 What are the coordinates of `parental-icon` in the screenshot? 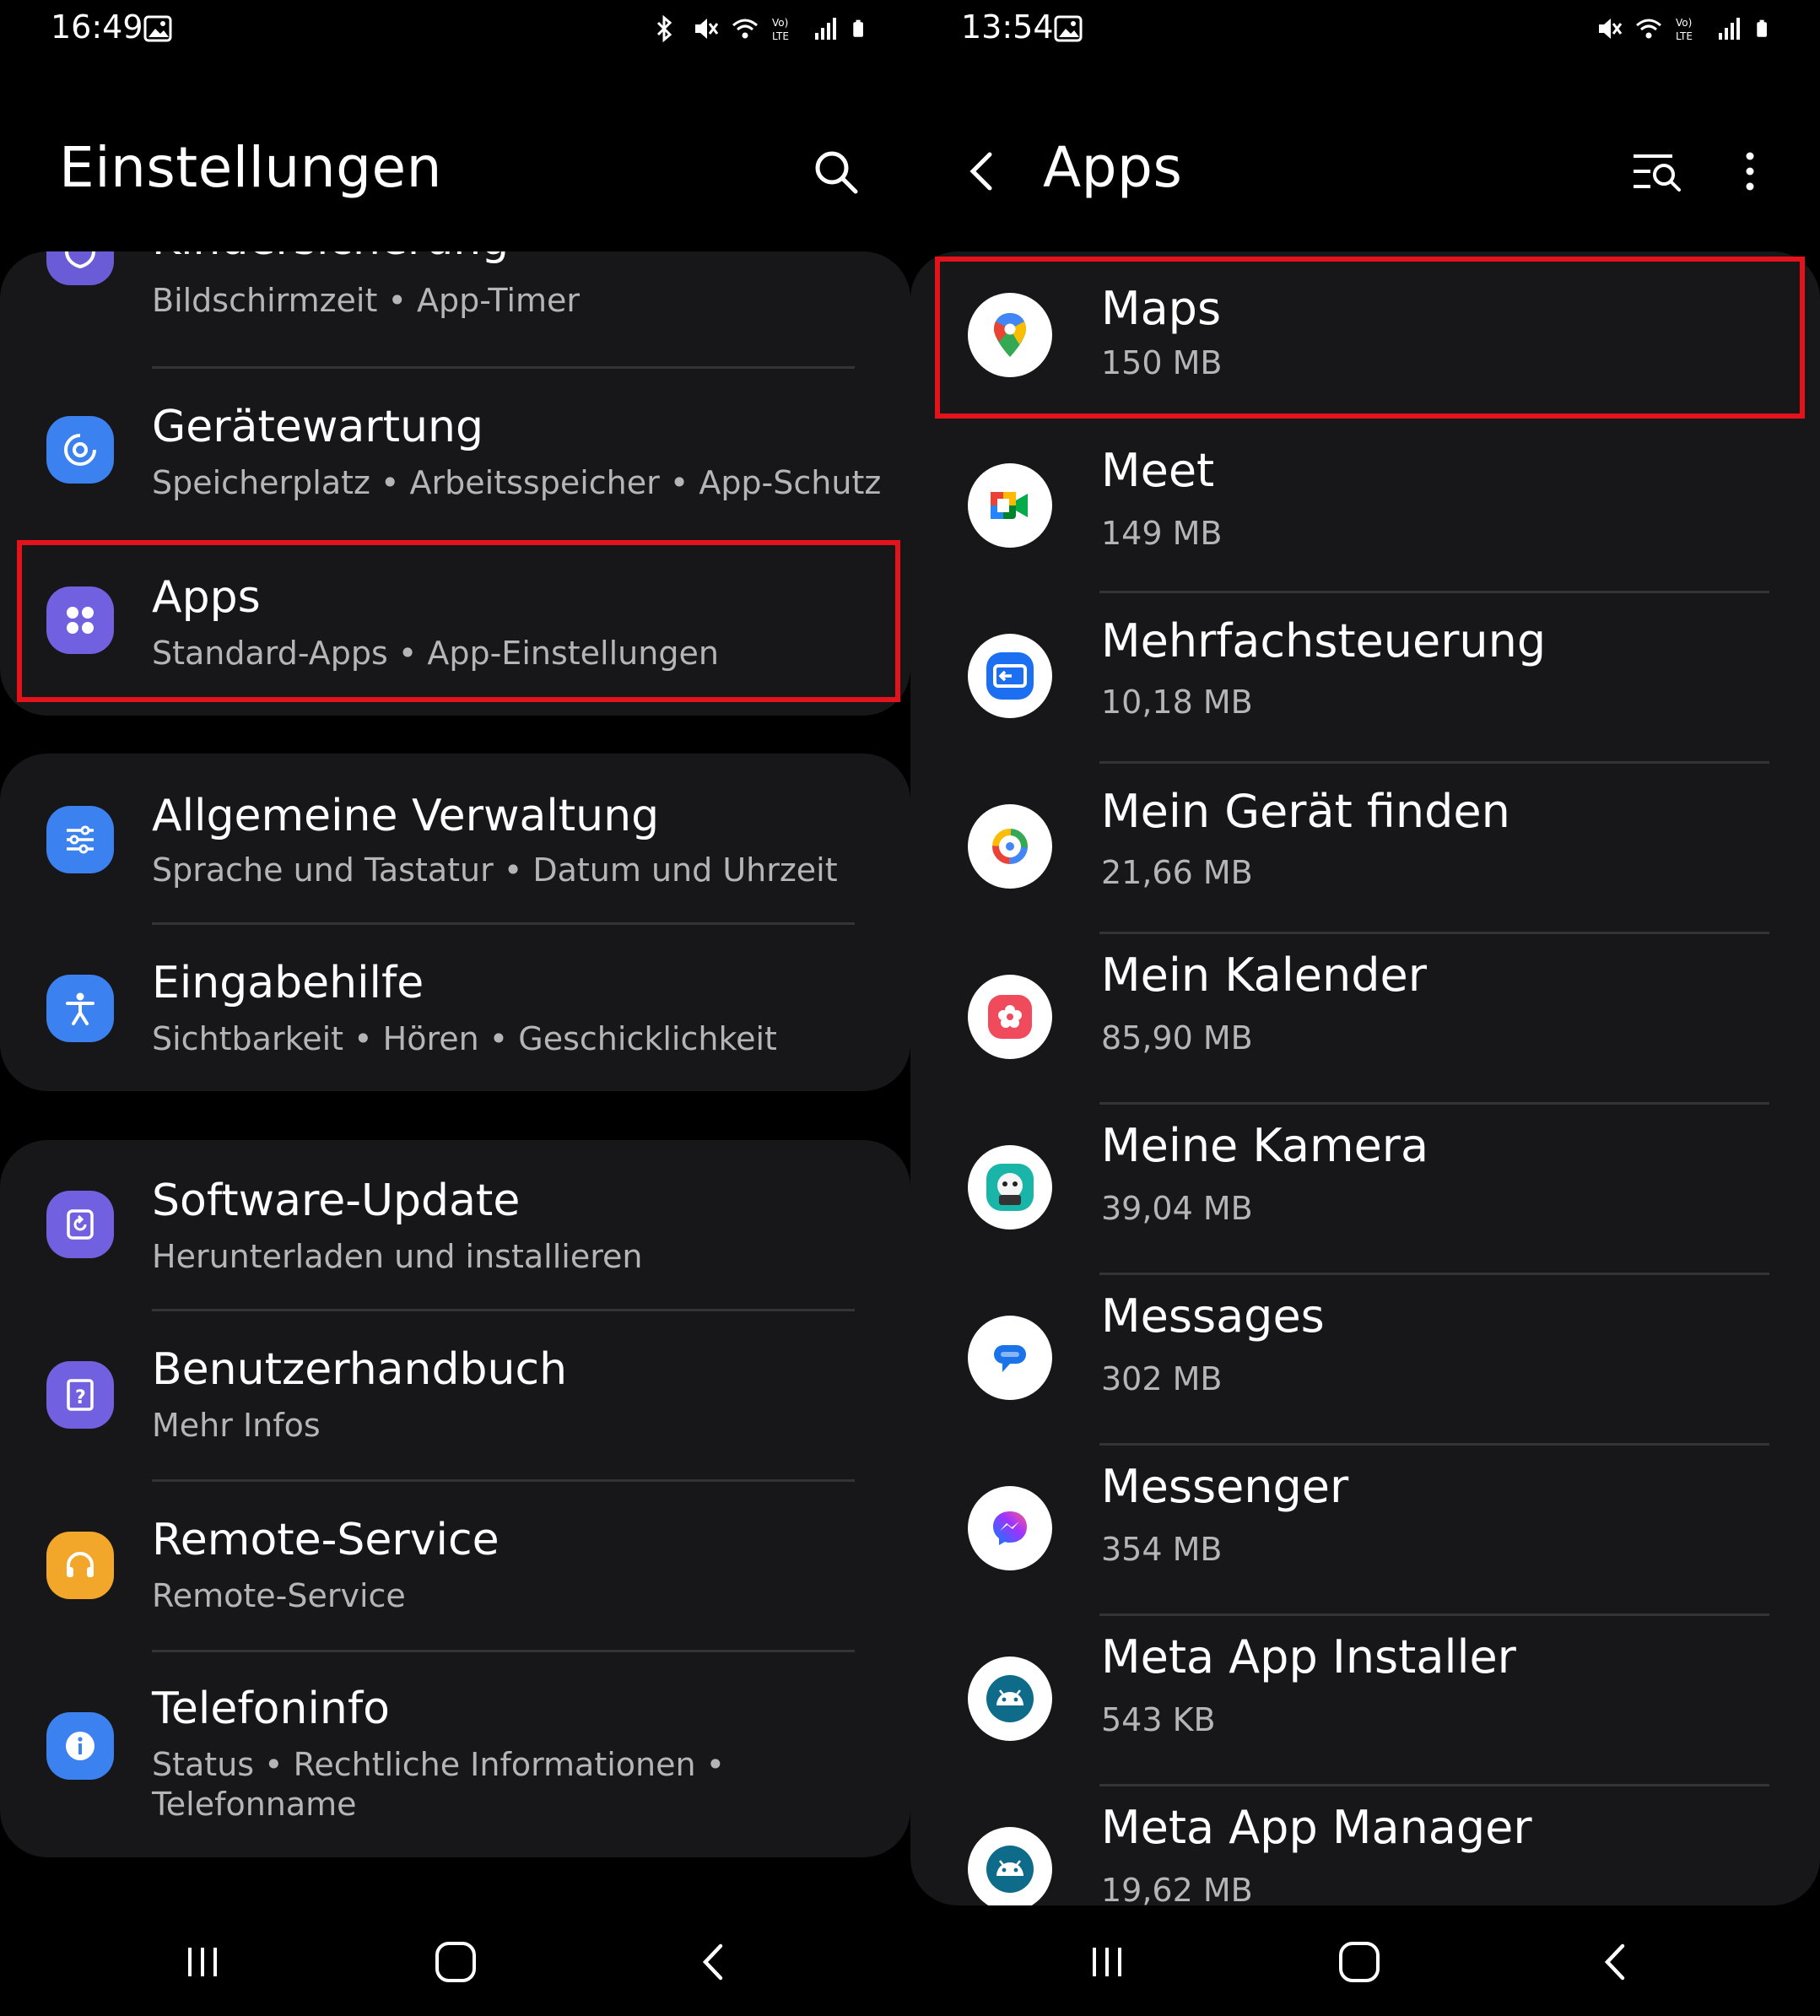 It's located at (80, 268).